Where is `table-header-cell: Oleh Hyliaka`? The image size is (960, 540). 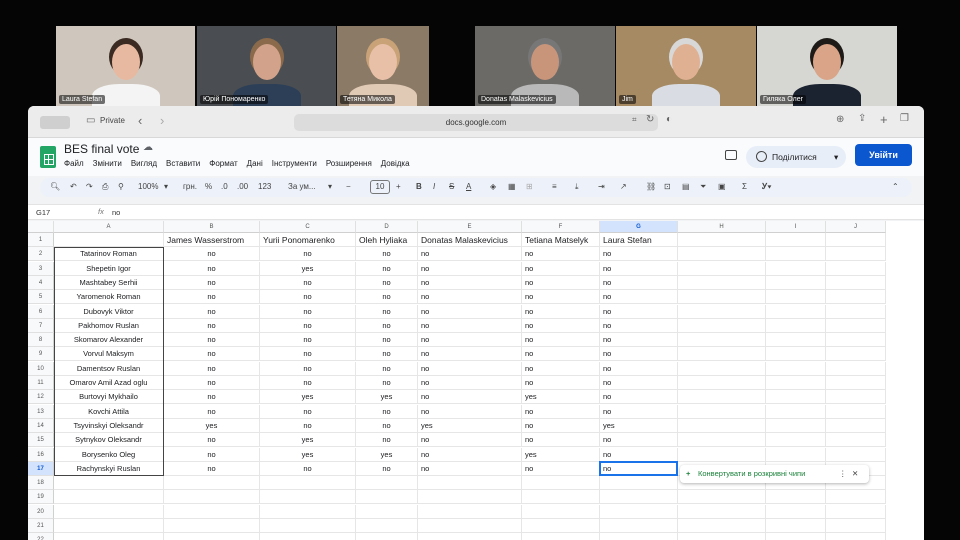 table-header-cell: Oleh Hyliaka is located at coordinates (387, 240).